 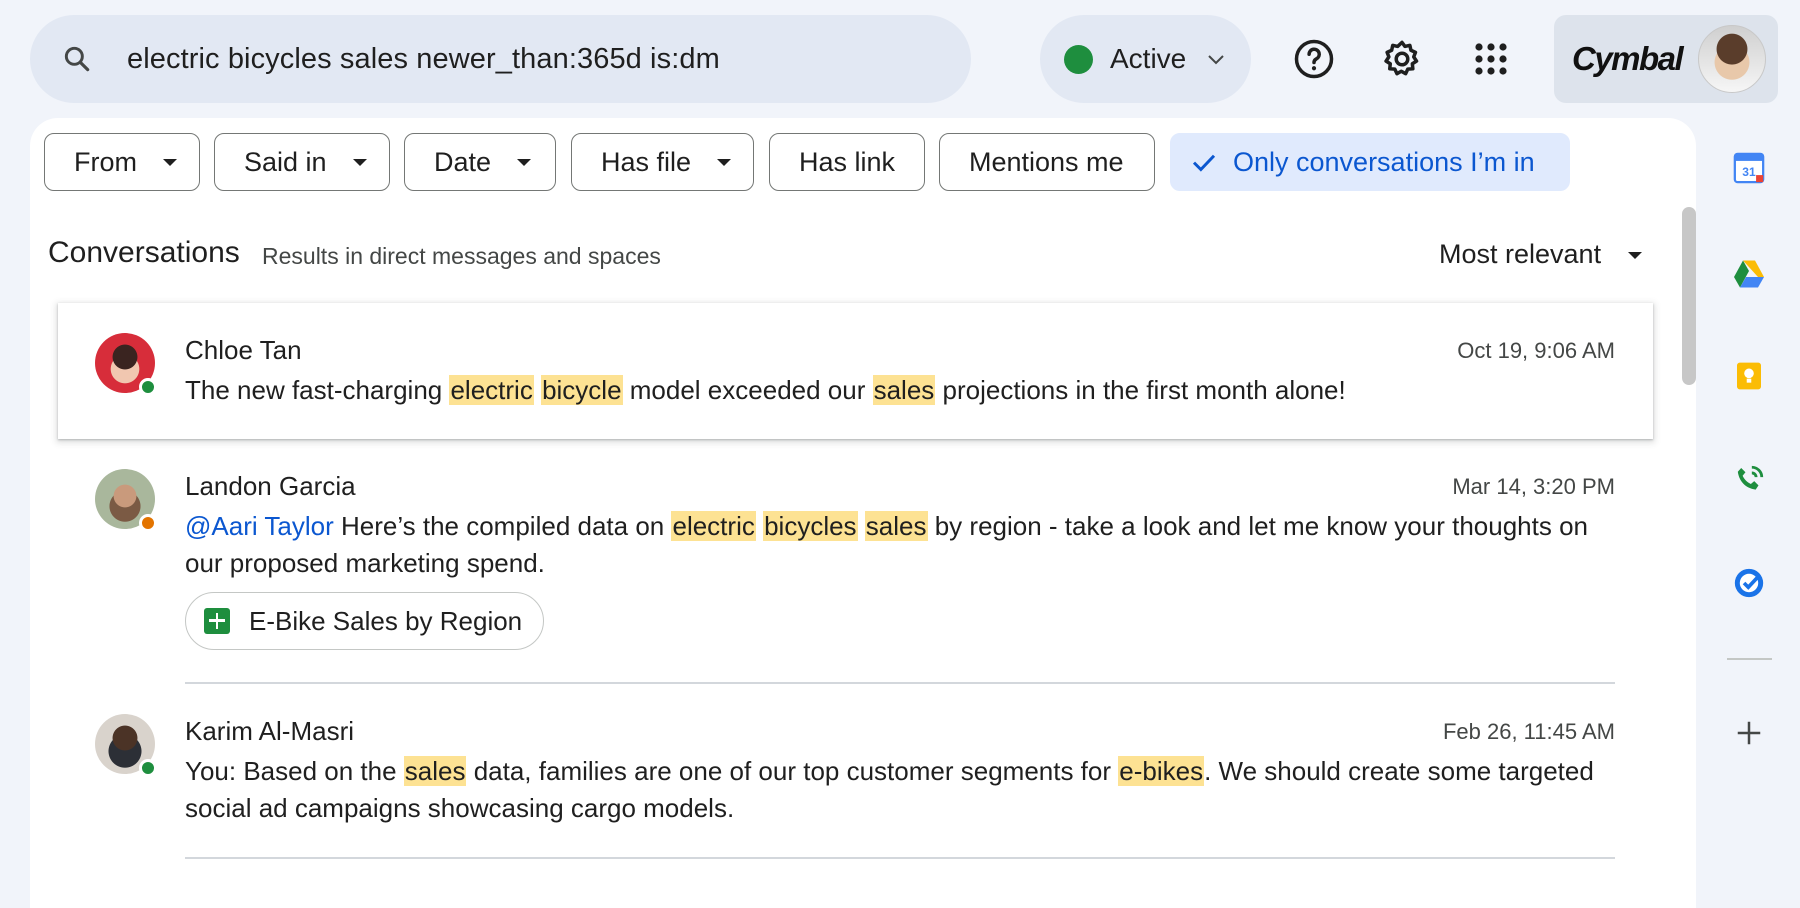 I want to click on filter-date-chip: Date, so click(x=480, y=162).